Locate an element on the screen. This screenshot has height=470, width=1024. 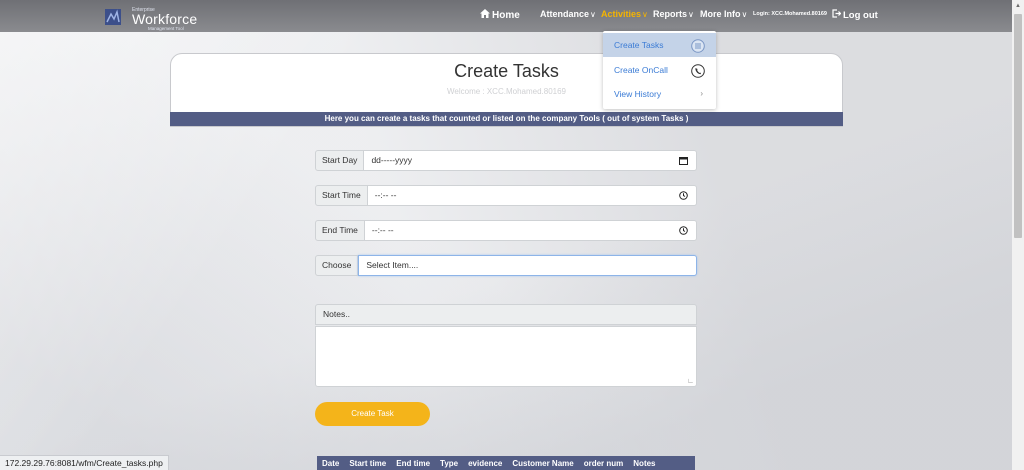
scroll-up-arrow-icon: ▲ is located at coordinates (1018, 6).